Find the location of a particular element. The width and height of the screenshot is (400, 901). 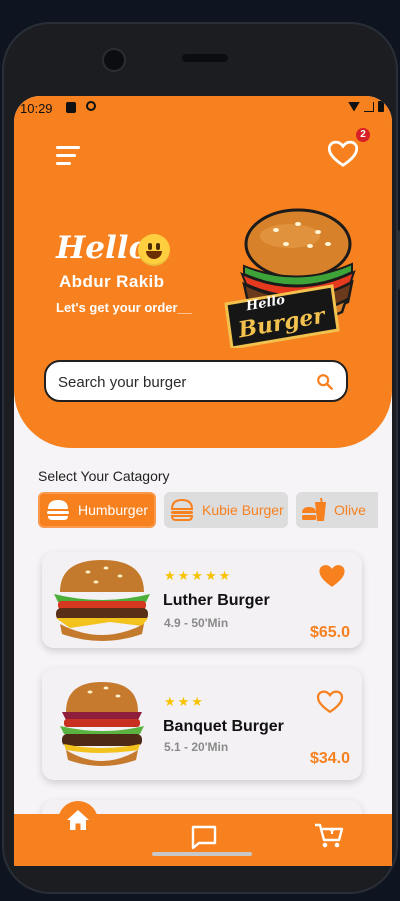

phone-top-bezel is located at coordinates (202, 60).